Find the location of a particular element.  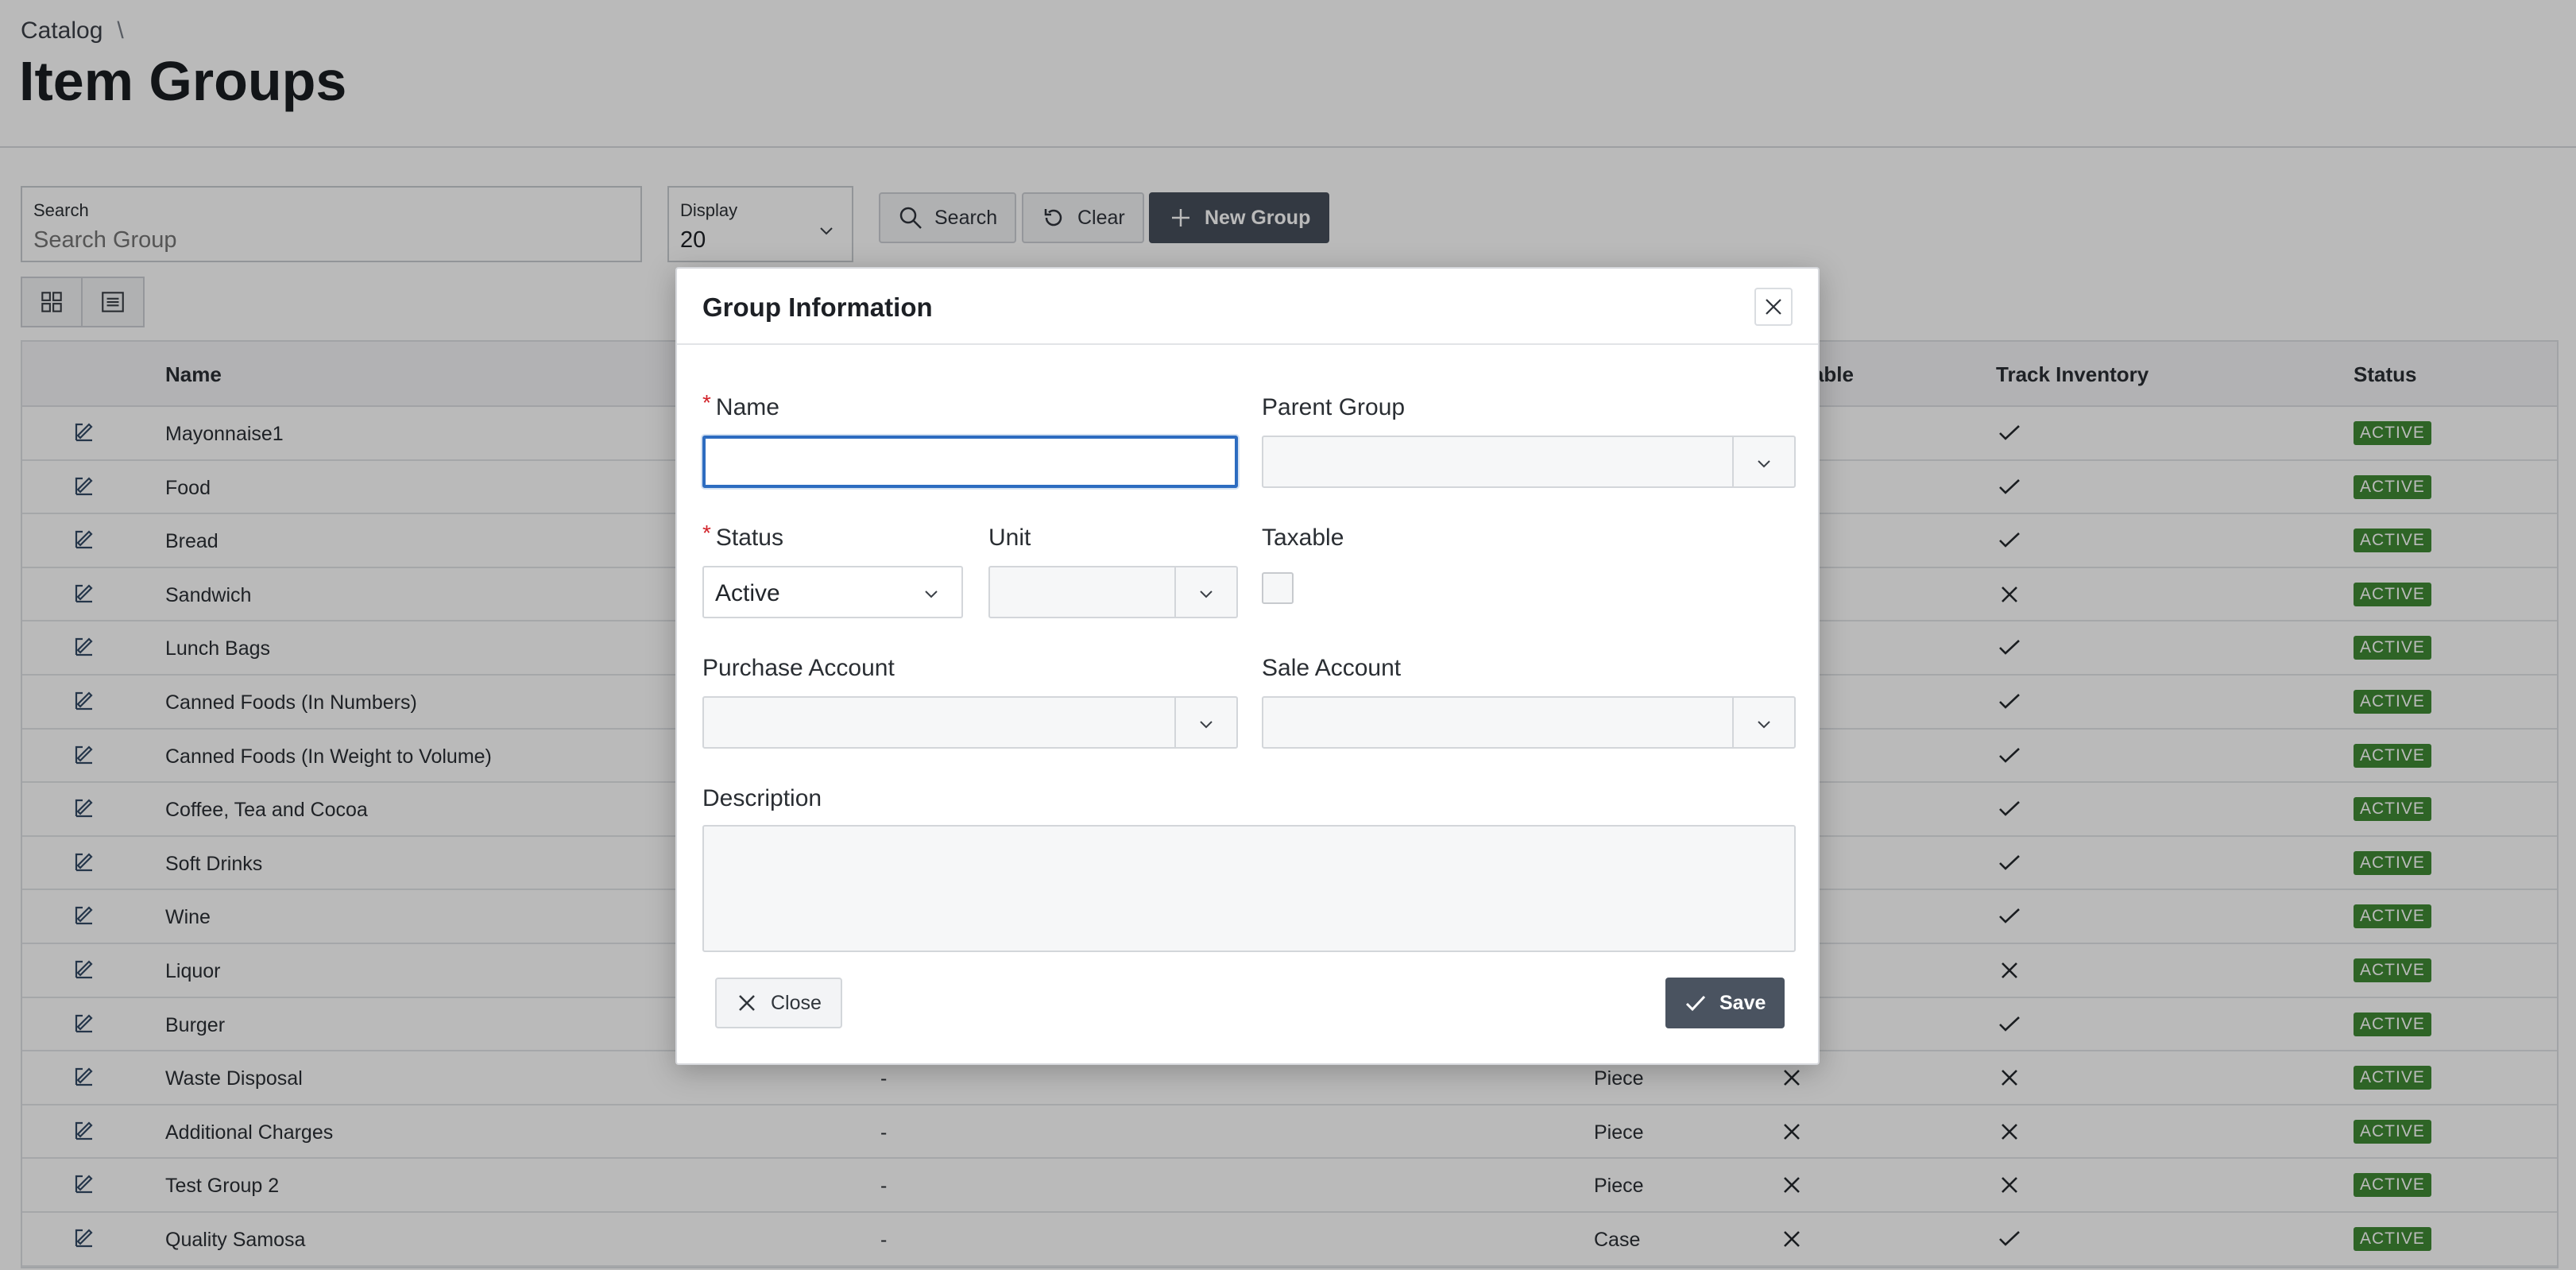

status-label: * Status is located at coordinates (742, 536).